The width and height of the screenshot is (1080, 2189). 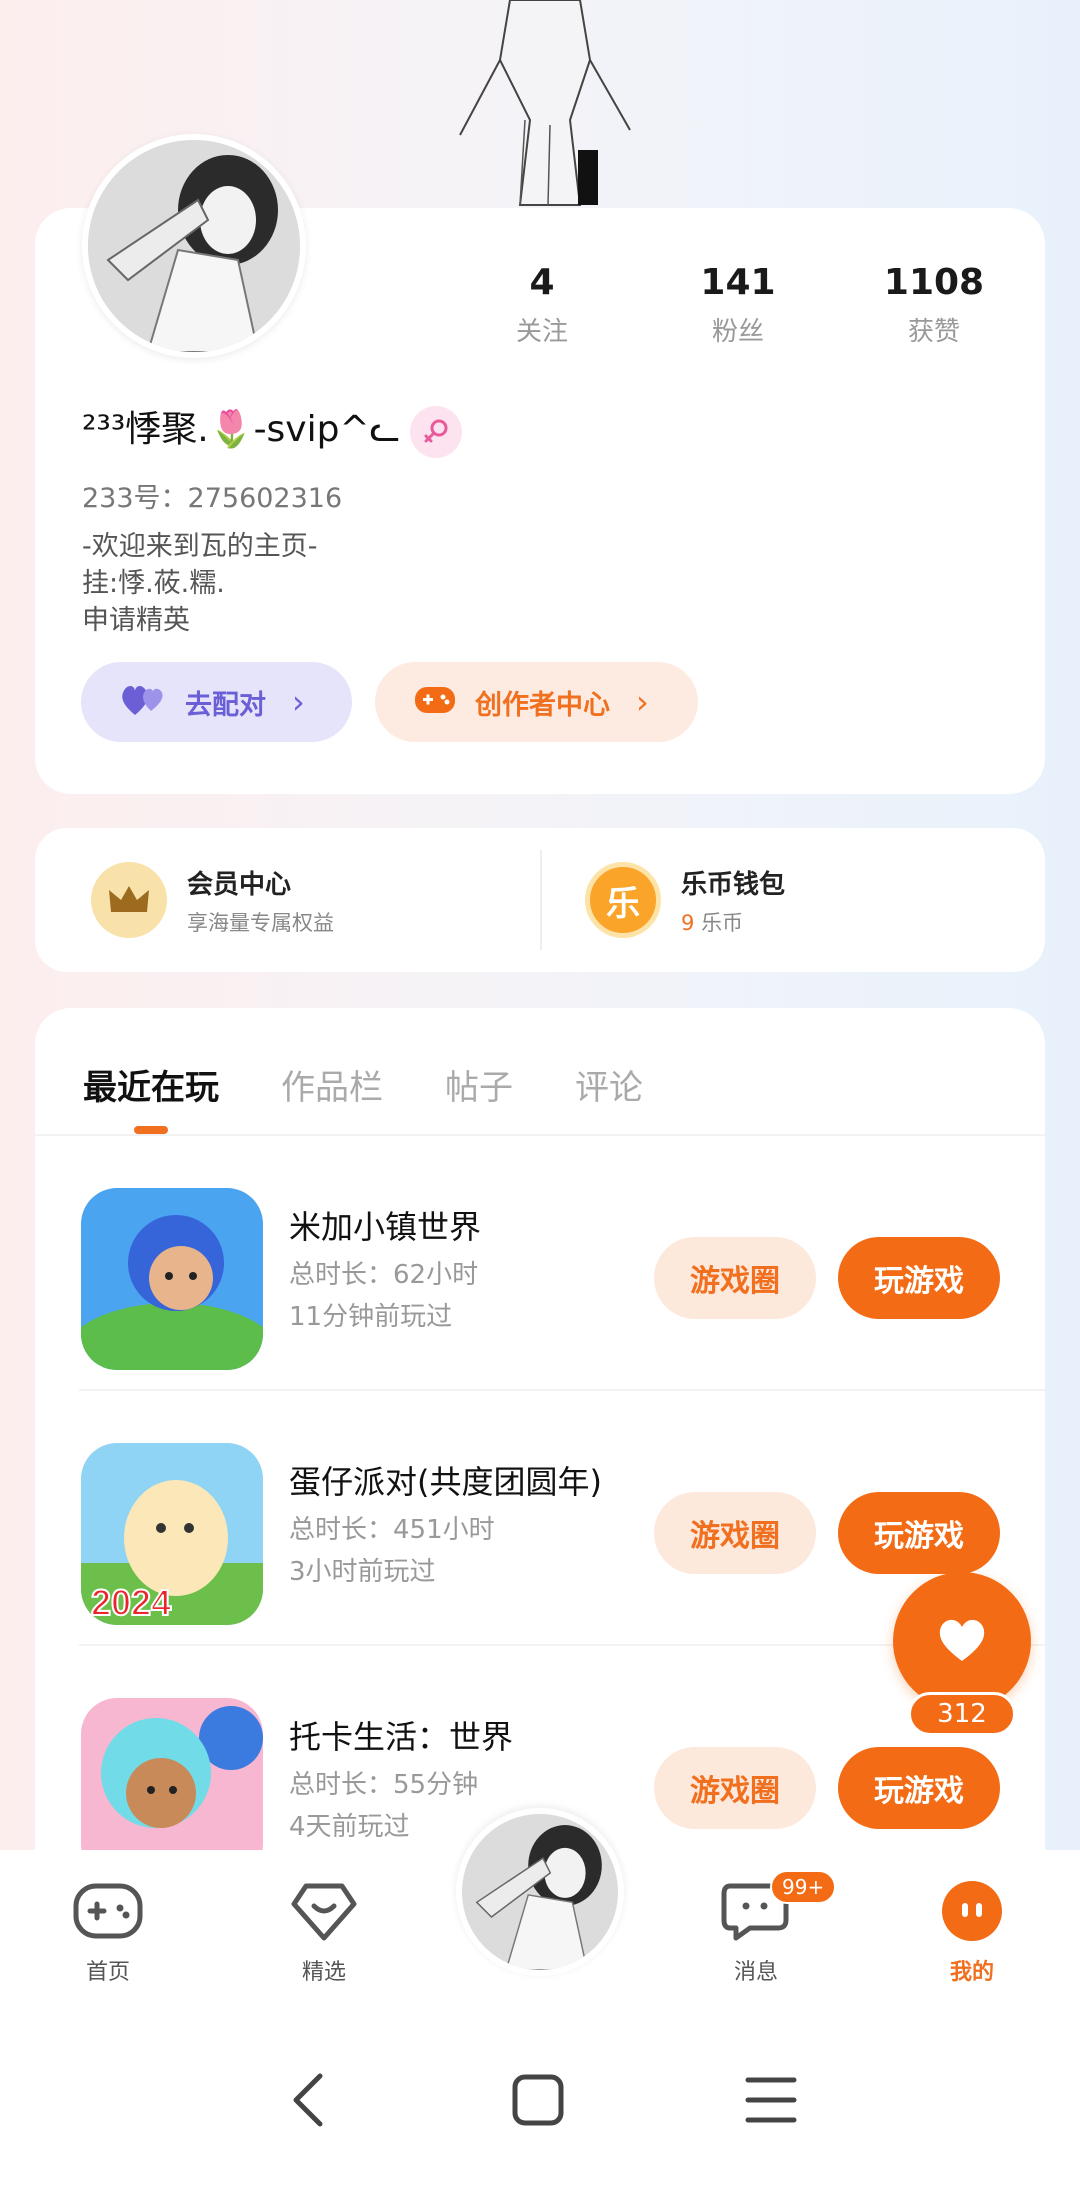 I want to click on avatar, so click(x=194, y=246).